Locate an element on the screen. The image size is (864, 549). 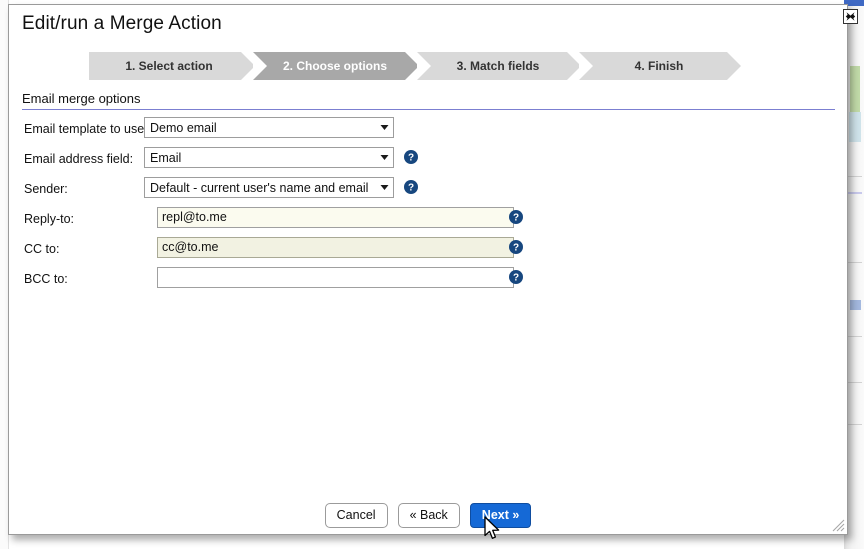
email-template-label: Email template to use: is located at coordinates (86, 129).